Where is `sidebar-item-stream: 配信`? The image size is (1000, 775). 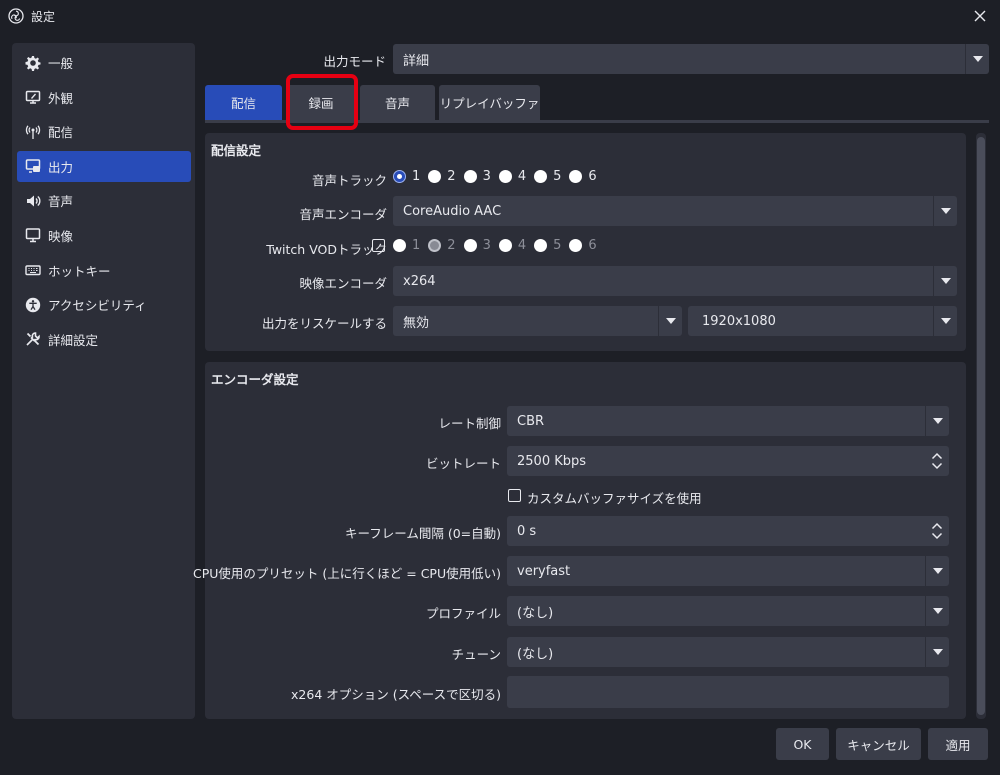
sidebar-item-stream: 配信 is located at coordinates (104, 131).